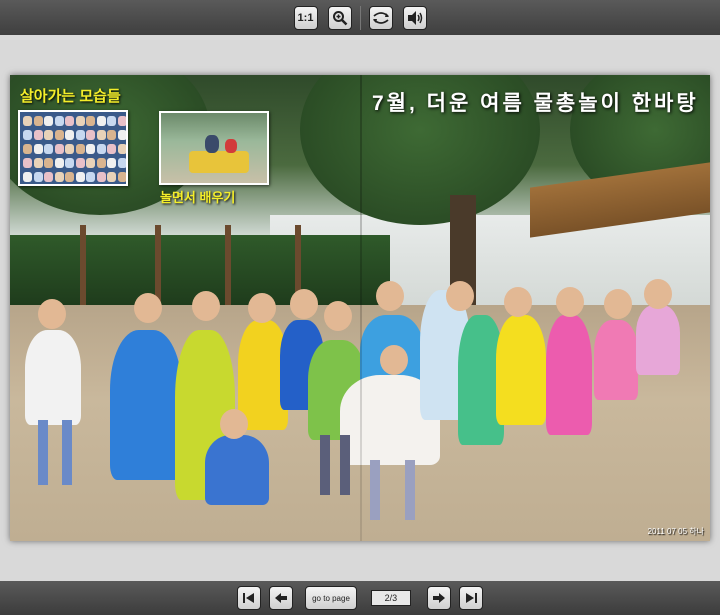 The width and height of the screenshot is (720, 615). I want to click on prev-page-icon, so click(281, 598).